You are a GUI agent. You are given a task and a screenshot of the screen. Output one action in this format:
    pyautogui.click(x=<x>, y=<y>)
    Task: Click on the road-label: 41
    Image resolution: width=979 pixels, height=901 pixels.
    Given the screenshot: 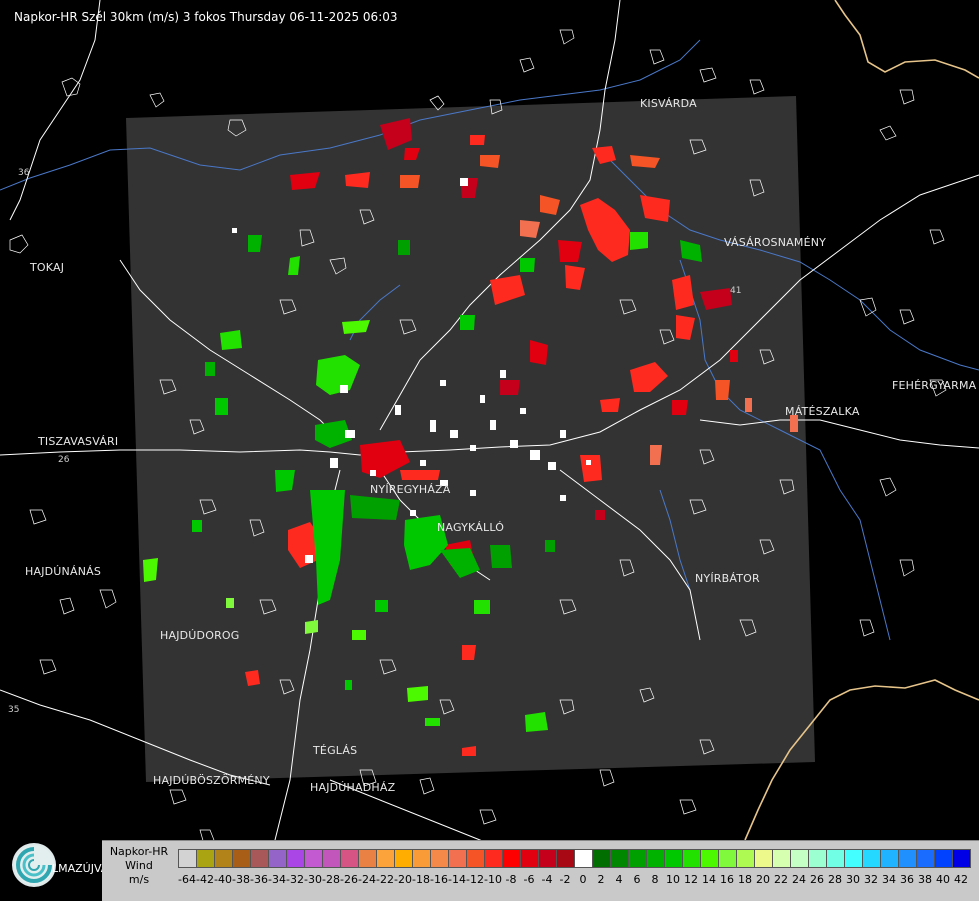 What is the action you would take?
    pyautogui.click(x=735, y=291)
    